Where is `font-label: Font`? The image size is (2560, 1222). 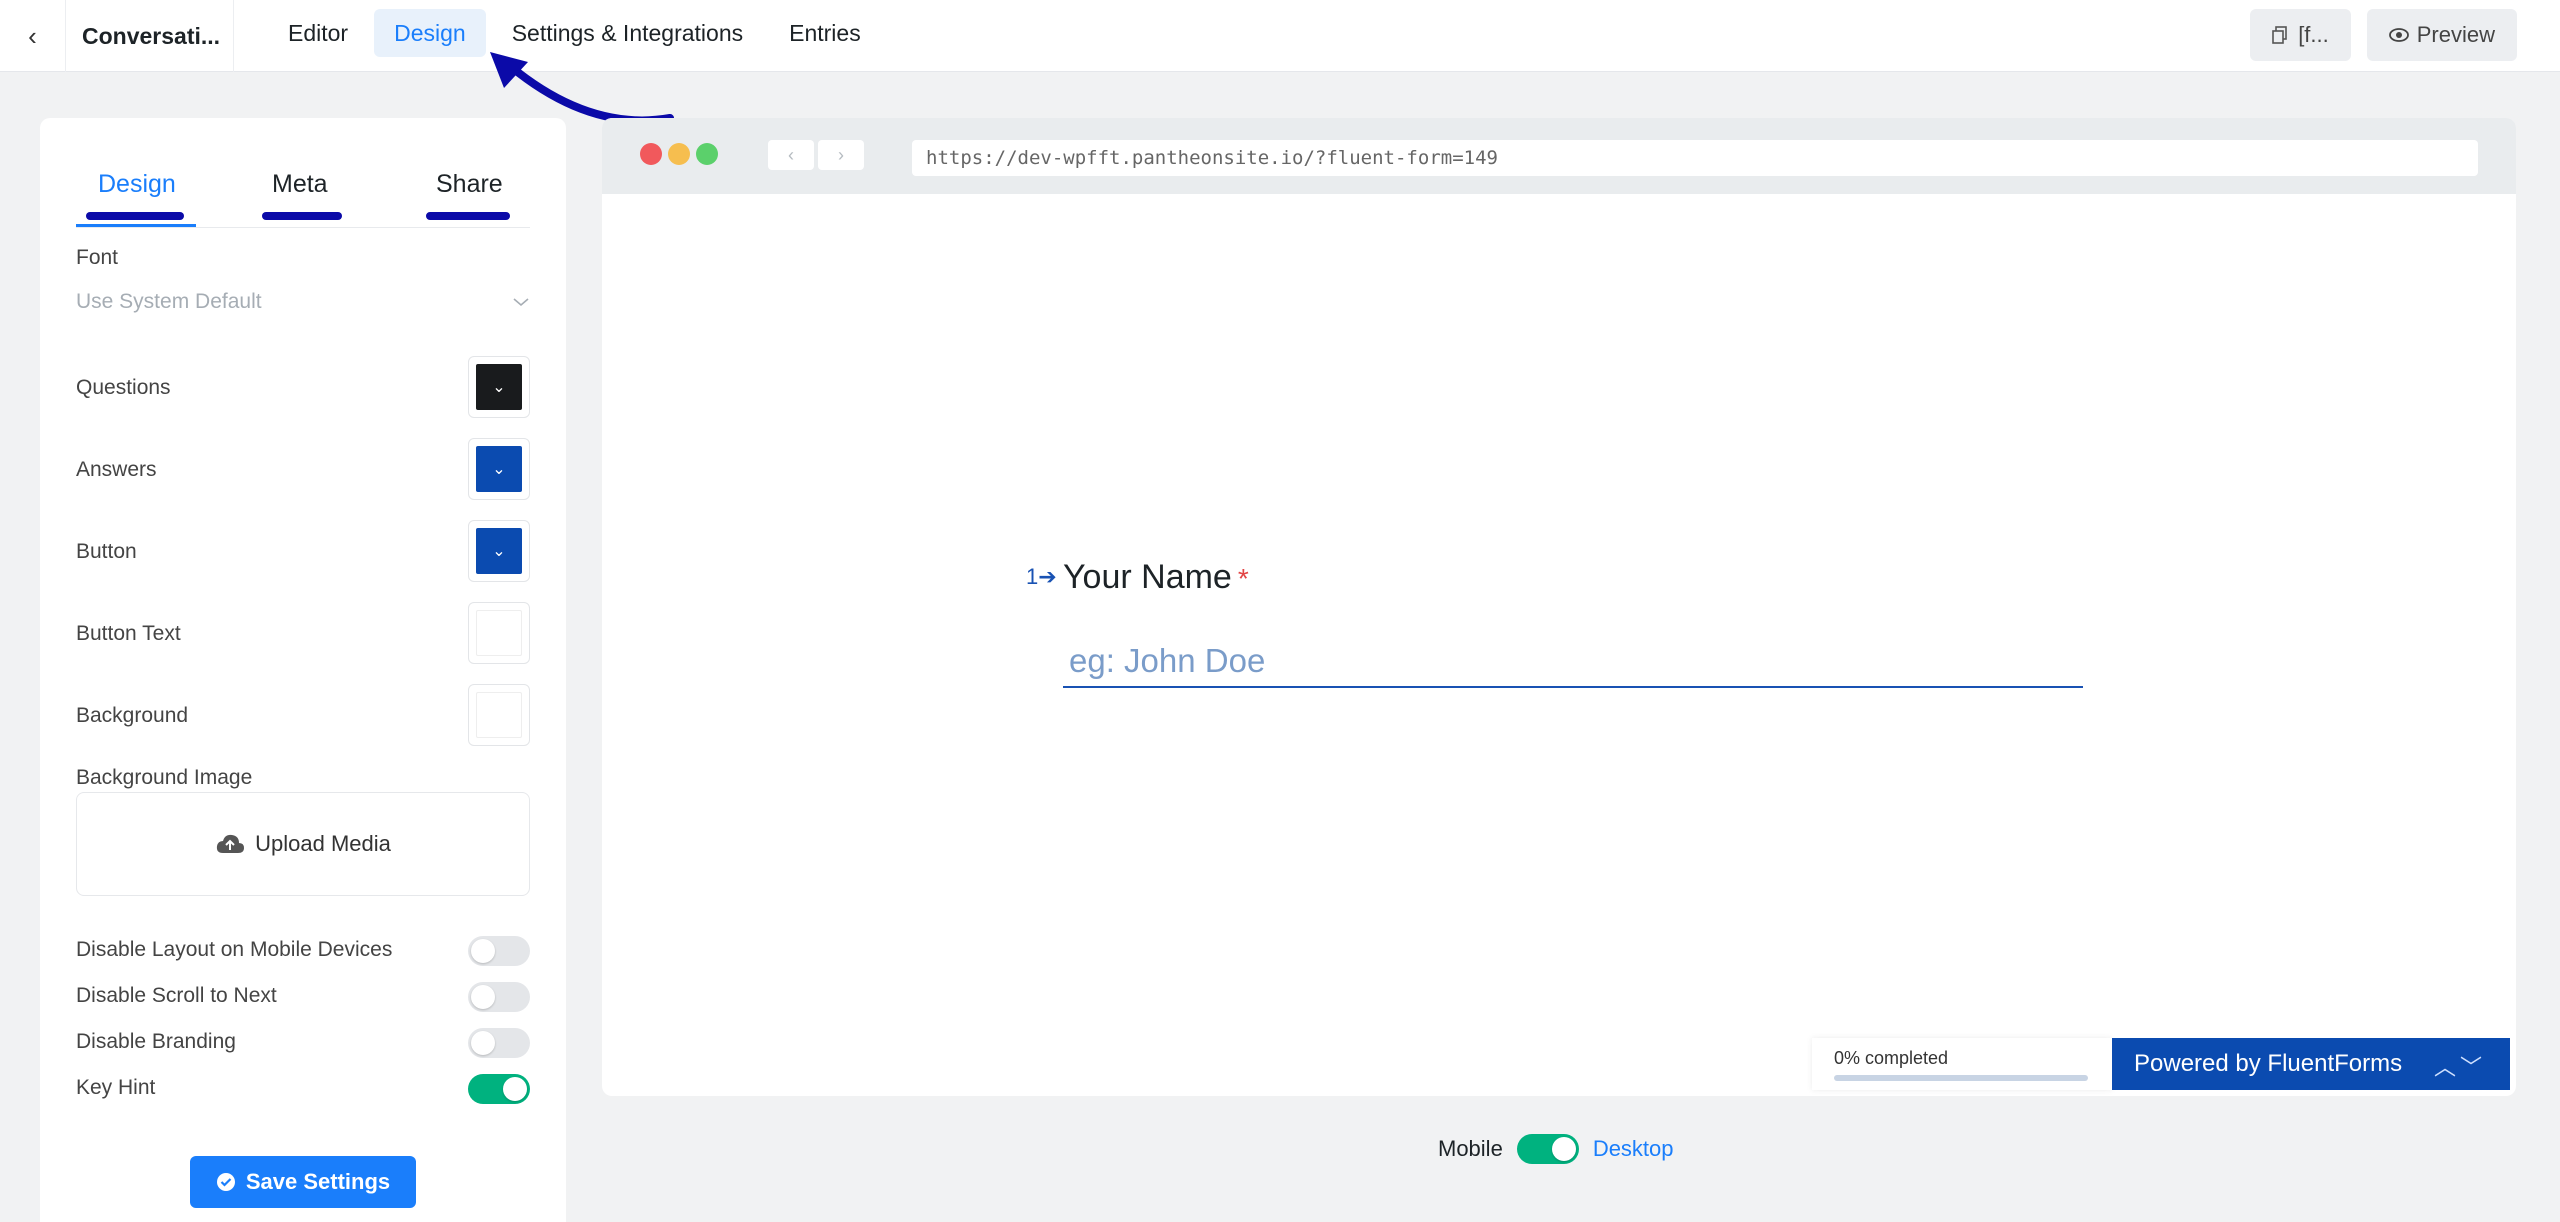
font-label: Font is located at coordinates (97, 257).